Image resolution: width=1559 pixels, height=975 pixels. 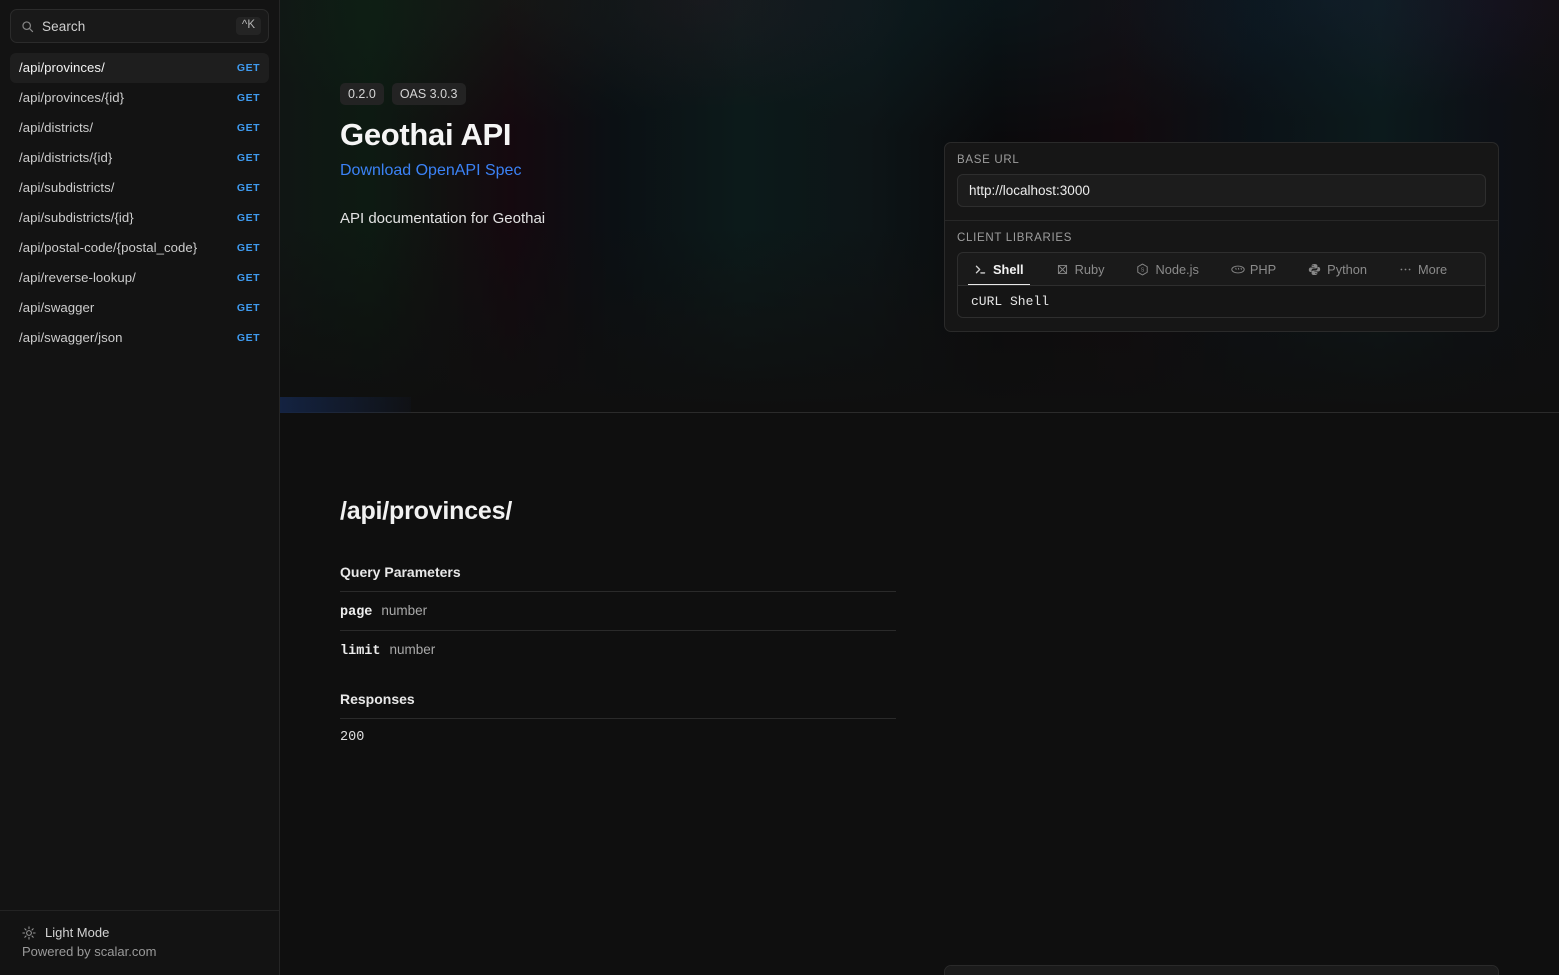 I want to click on sidebar-item-api-postal-code: /api/postal-code/{postal_code} GET, so click(x=139, y=248).